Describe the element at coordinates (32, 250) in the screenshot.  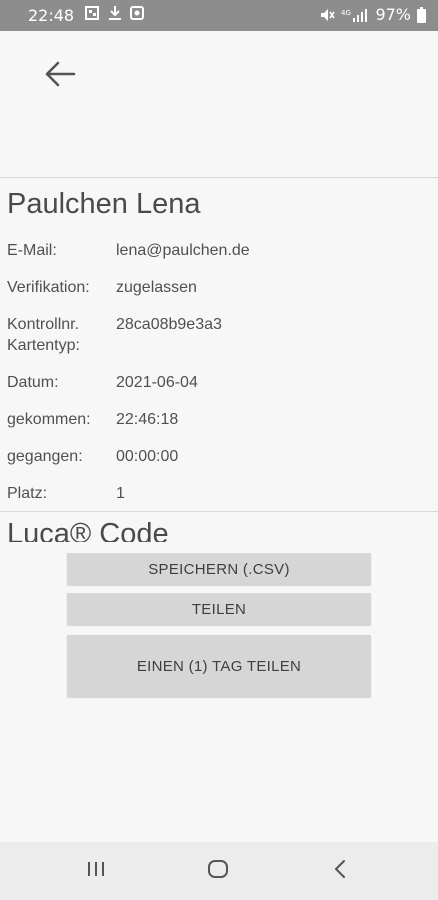
I see `detail-label: E-Mail:` at that location.